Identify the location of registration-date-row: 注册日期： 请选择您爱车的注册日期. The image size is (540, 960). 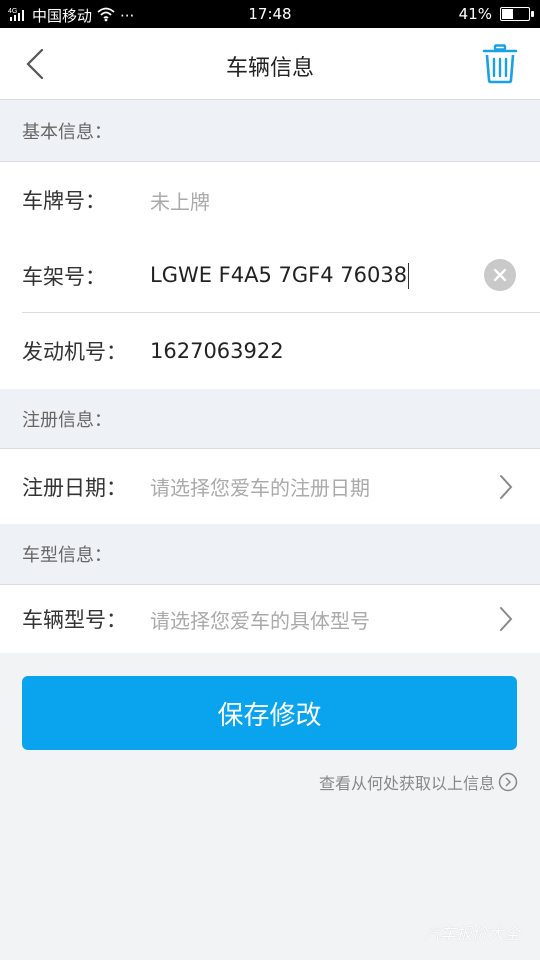
(270, 486).